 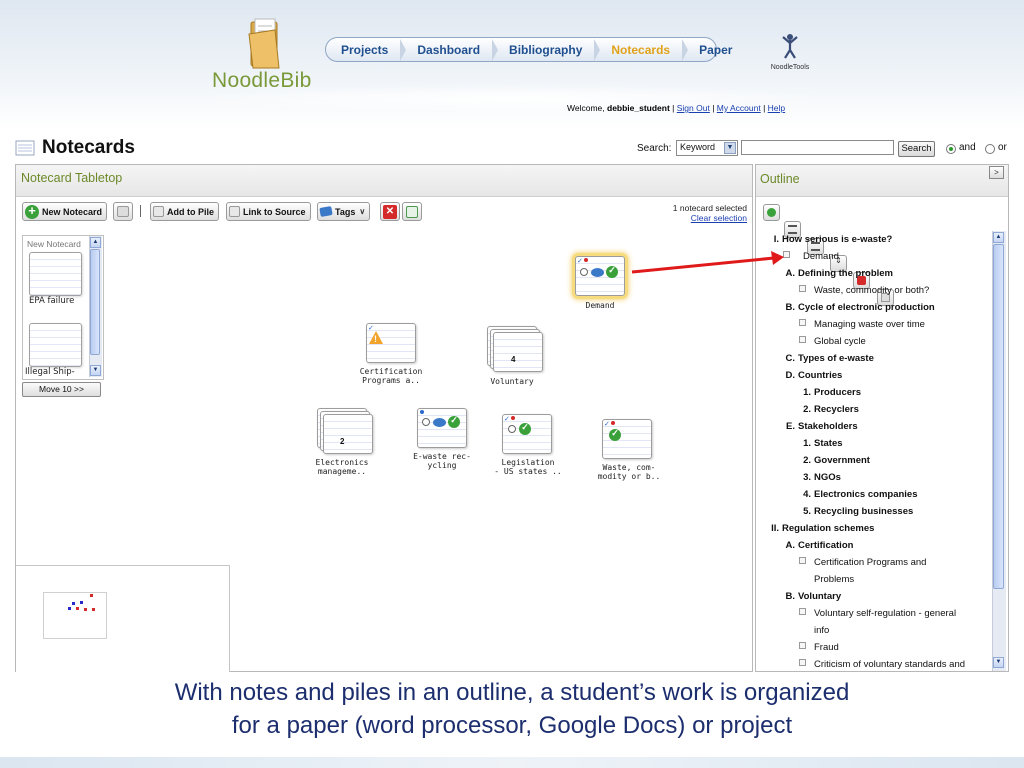 I want to click on notecard-label: Legislation - US states .., so click(x=528, y=467).